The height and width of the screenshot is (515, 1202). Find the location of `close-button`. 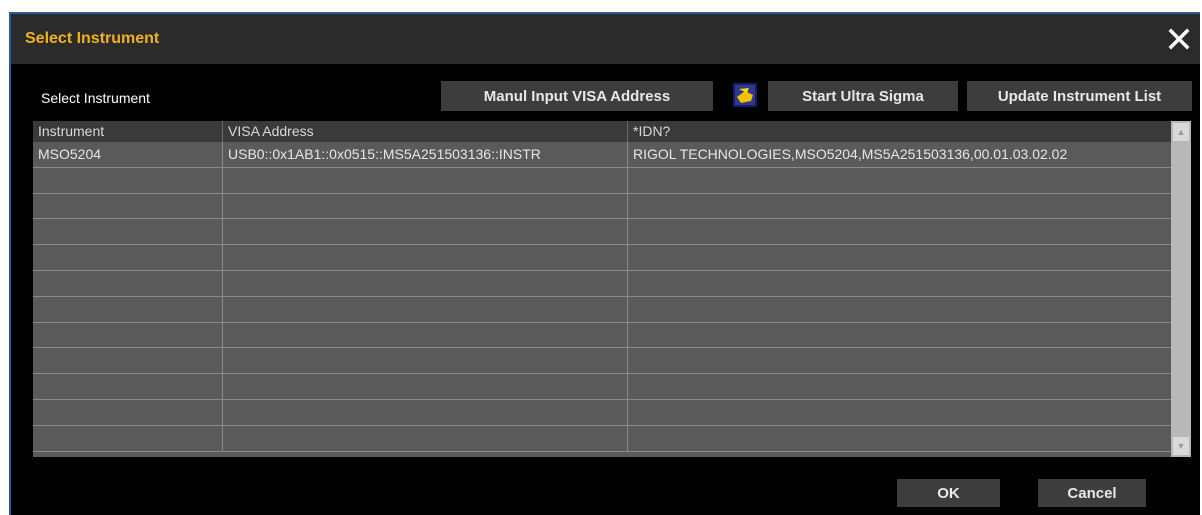

close-button is located at coordinates (1179, 39).